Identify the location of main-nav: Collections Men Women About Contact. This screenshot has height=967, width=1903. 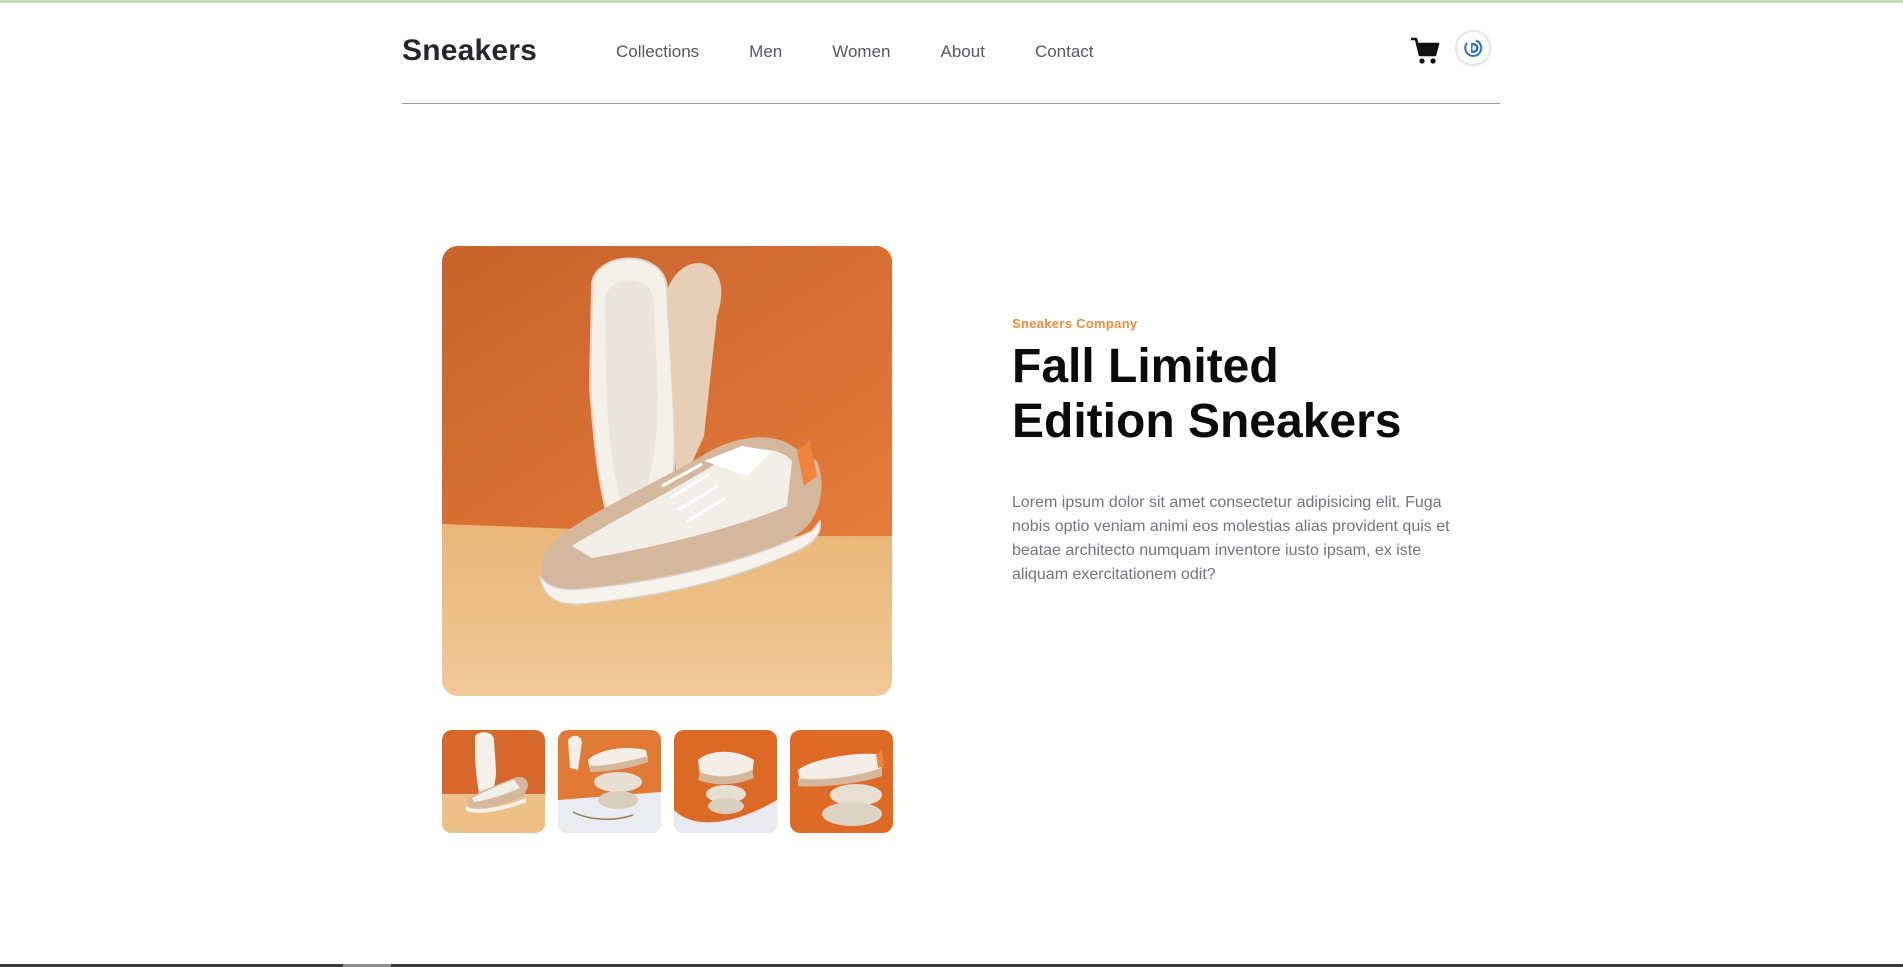
(880, 52).